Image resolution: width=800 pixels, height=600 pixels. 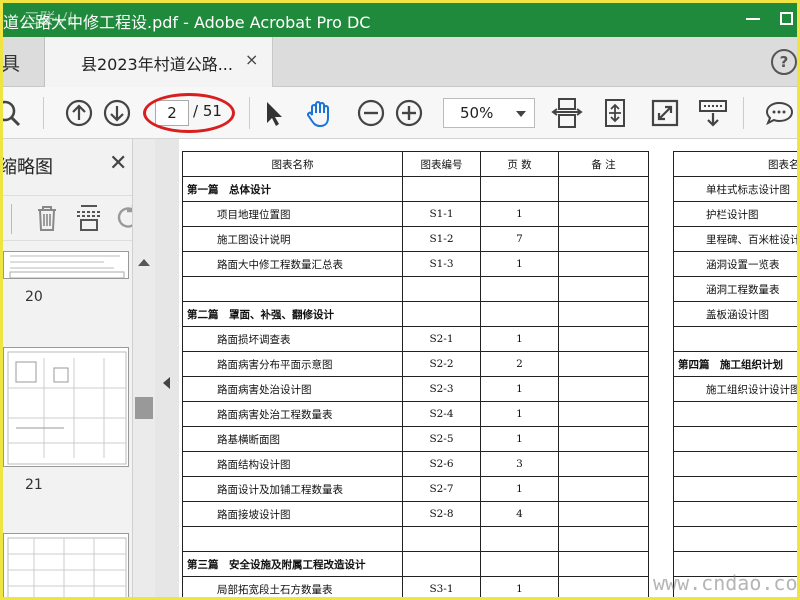 I want to click on extract-page-icon, so click(x=89, y=218).